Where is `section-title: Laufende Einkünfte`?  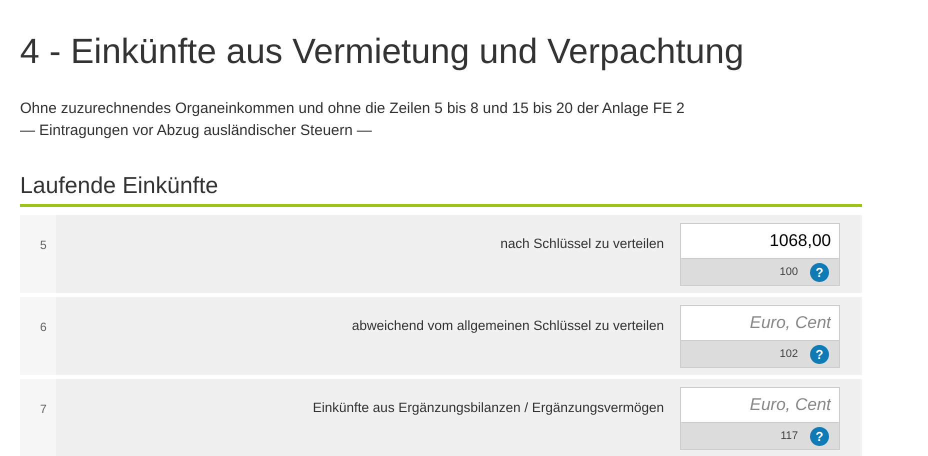 section-title: Laufende Einkünfte is located at coordinates (119, 185).